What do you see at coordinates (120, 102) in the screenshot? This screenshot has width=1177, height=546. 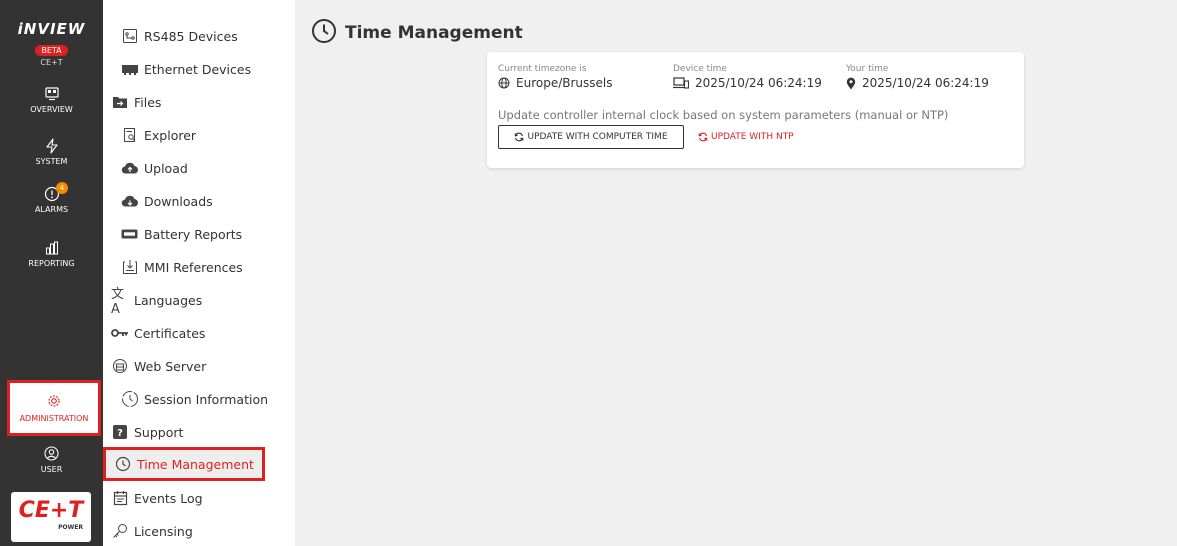 I see `files-icon` at bounding box center [120, 102].